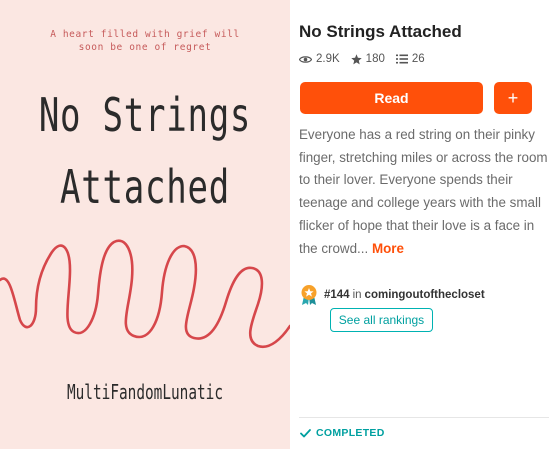 The height and width of the screenshot is (449, 559). What do you see at coordinates (410, 59) in the screenshot?
I see `parts-stat: 26` at bounding box center [410, 59].